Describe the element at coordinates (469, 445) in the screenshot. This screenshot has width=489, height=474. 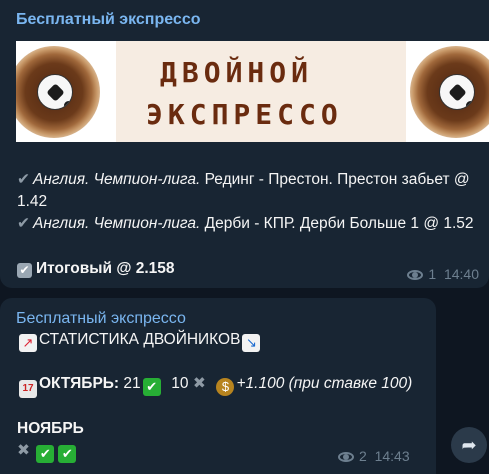
I see `share-arrow-icon: ➦` at that location.